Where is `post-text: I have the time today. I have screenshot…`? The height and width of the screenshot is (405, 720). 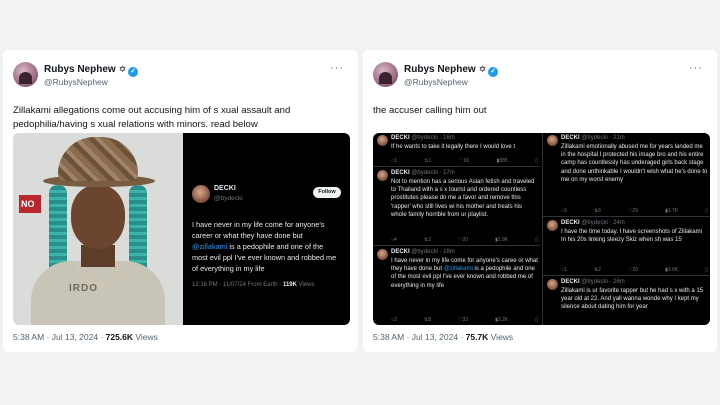 post-text: I have the time today. I have screenshot… is located at coordinates (631, 236).